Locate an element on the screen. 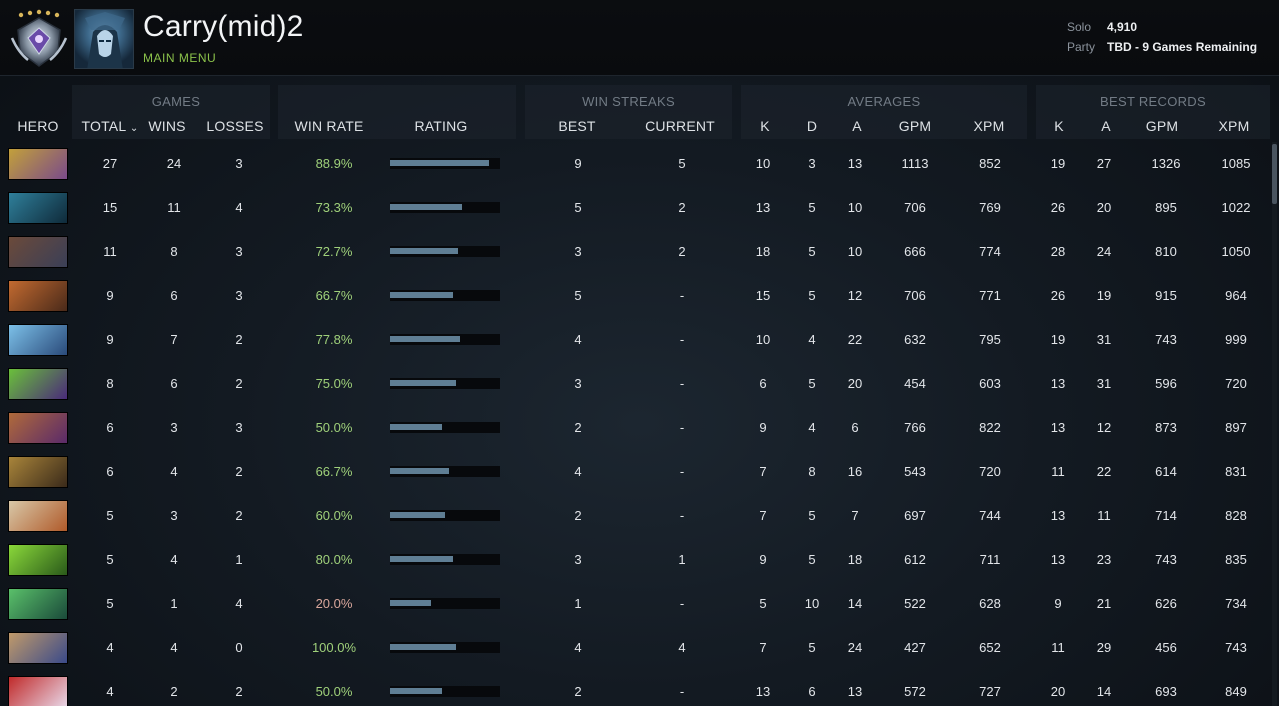 This screenshot has width=1279, height=706. best-xpm-cell: 835 is located at coordinates (1236, 559).